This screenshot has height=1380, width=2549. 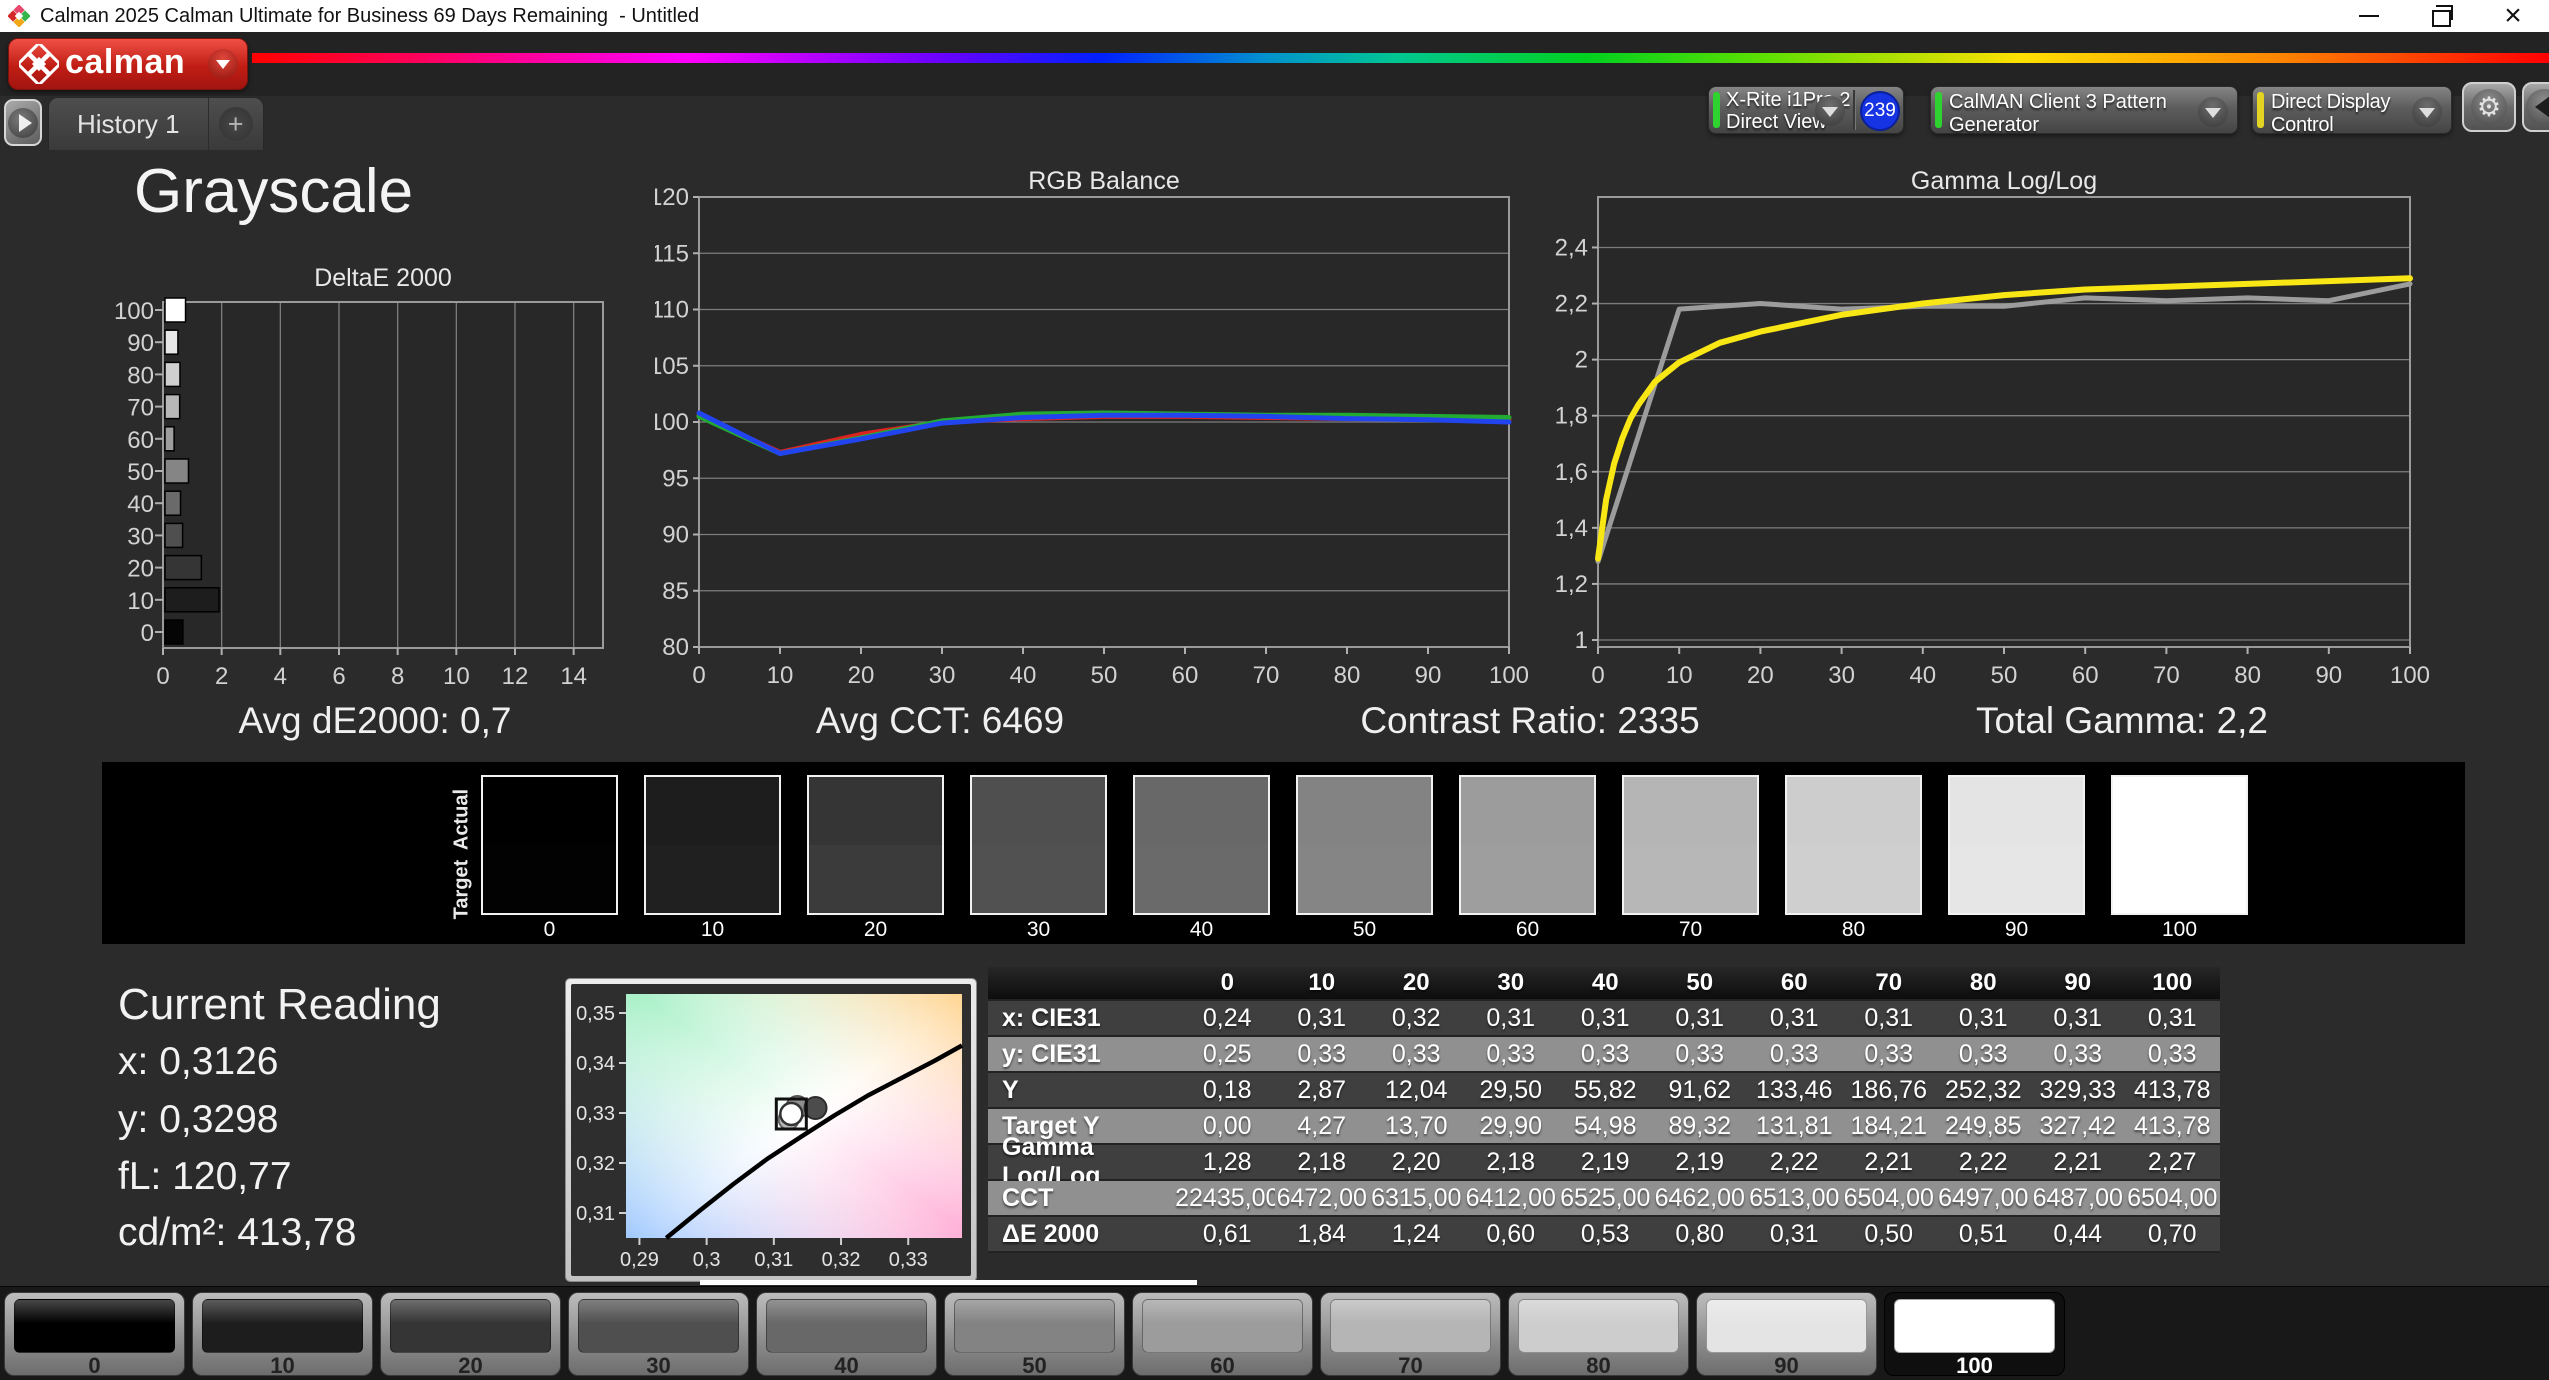 I want to click on category-label: 60, so click(x=140, y=440).